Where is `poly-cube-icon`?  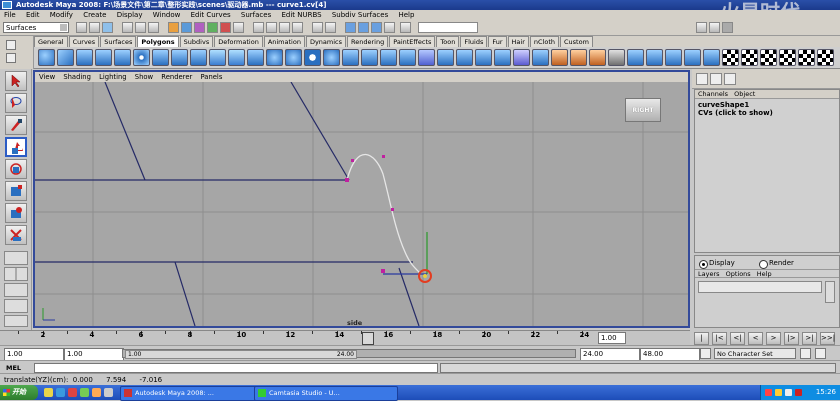
poly-cube-icon is located at coordinates (65, 57).